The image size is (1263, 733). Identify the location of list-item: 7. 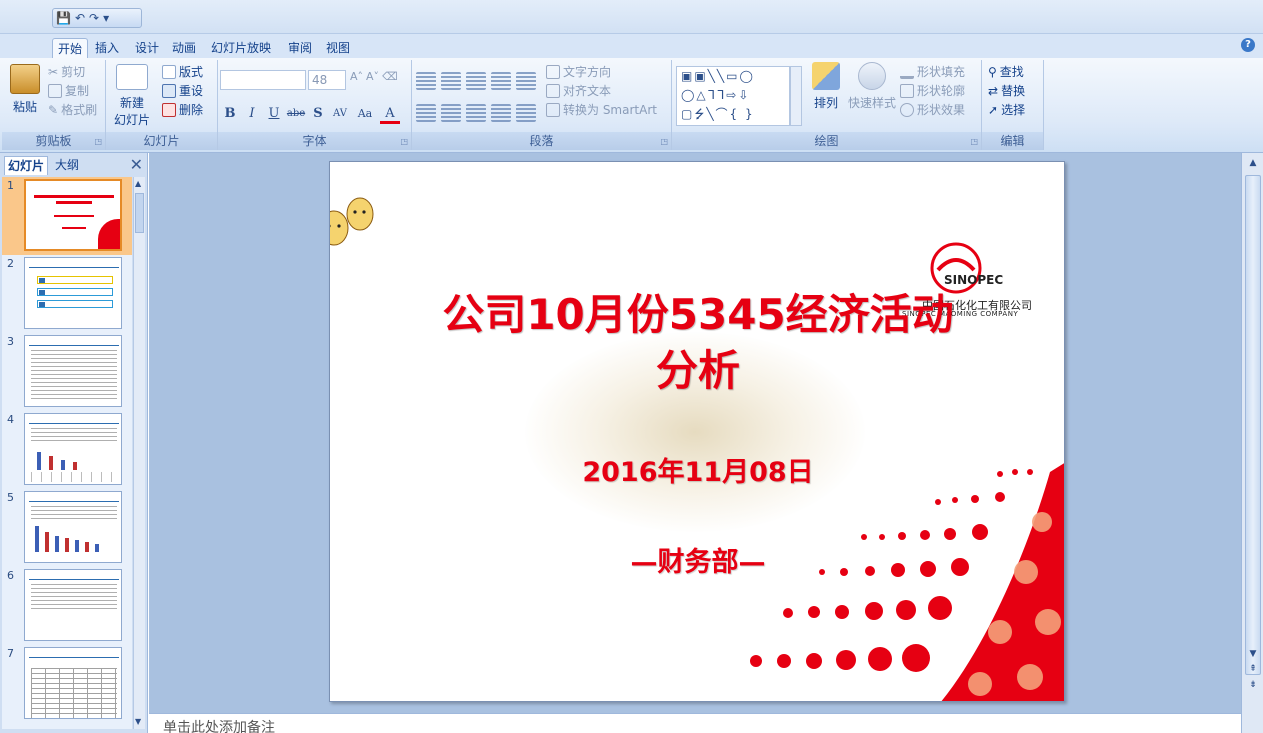
(67, 684).